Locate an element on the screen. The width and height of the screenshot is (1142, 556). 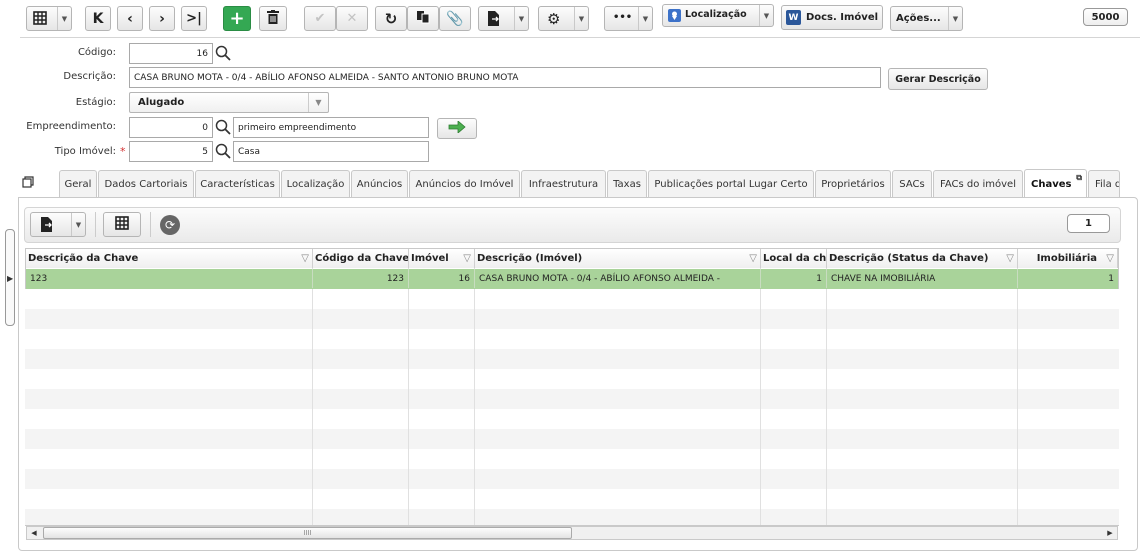
acoes-dropdown: Ações... ▼ is located at coordinates (926, 18).